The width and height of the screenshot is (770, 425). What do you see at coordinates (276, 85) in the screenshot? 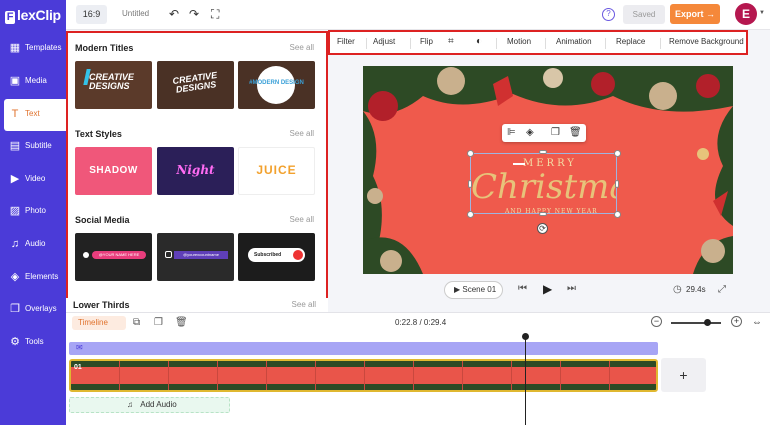
I see `template-thumb: #MODERN DESIGN` at bounding box center [276, 85].